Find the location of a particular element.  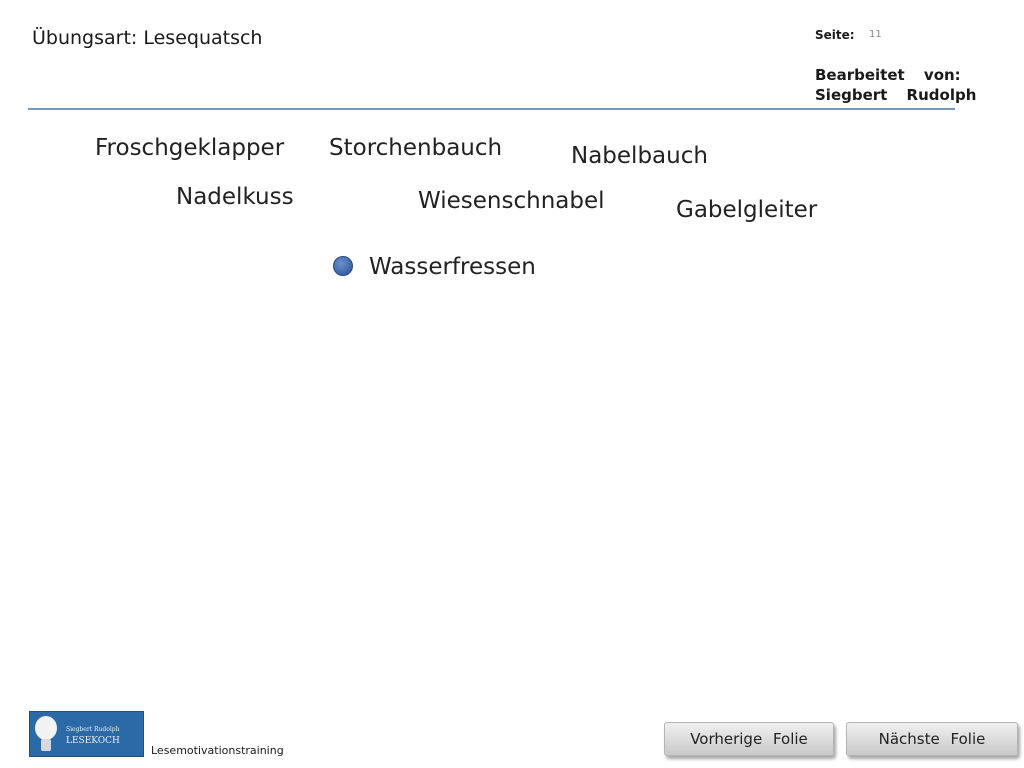

bullet-icon is located at coordinates (343, 266).